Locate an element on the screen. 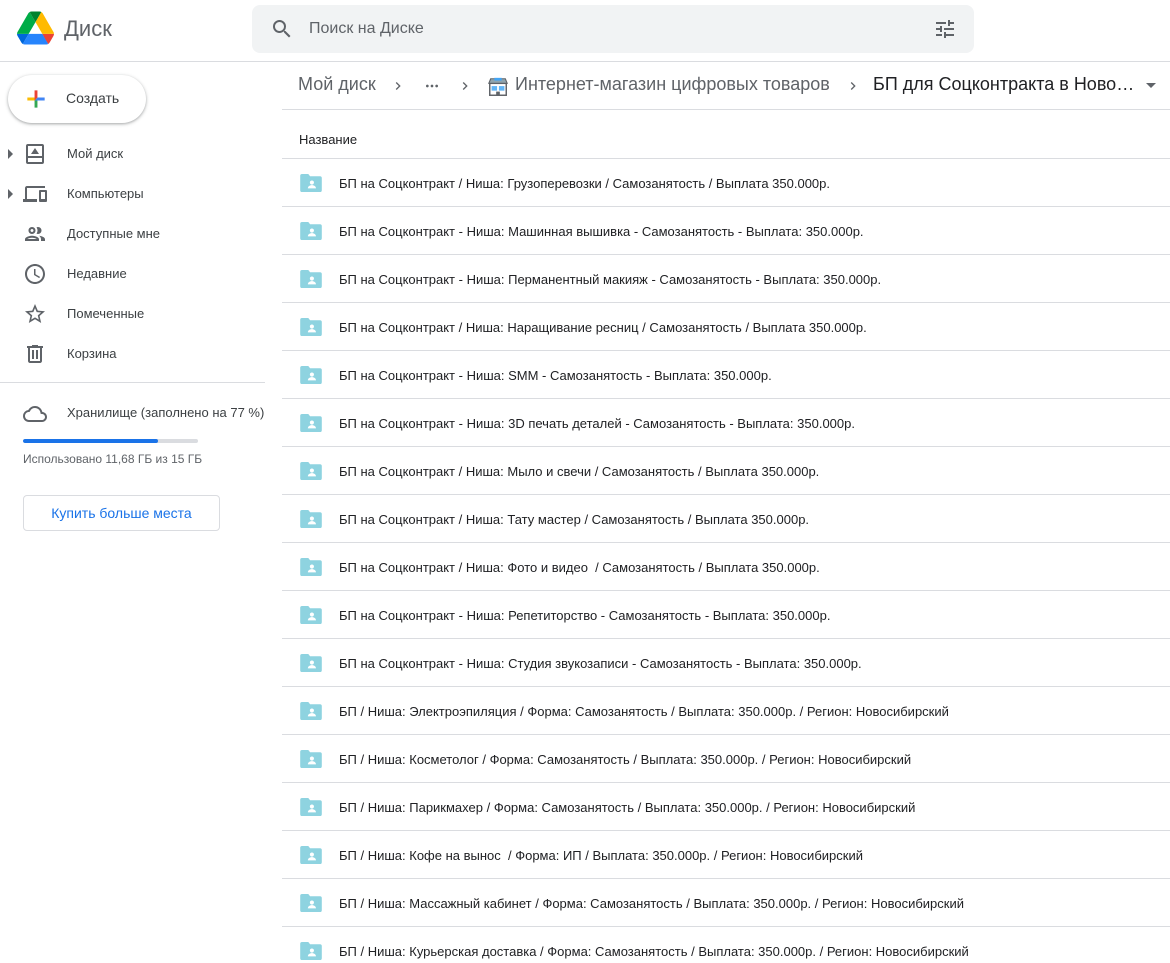 Image resolution: width=1170 pixels, height=963 pixels. sidebar-item-label: Компьютеры is located at coordinates (105, 193).